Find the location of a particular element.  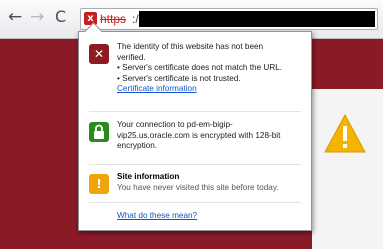

identity-line-2: verified. is located at coordinates (131, 57).